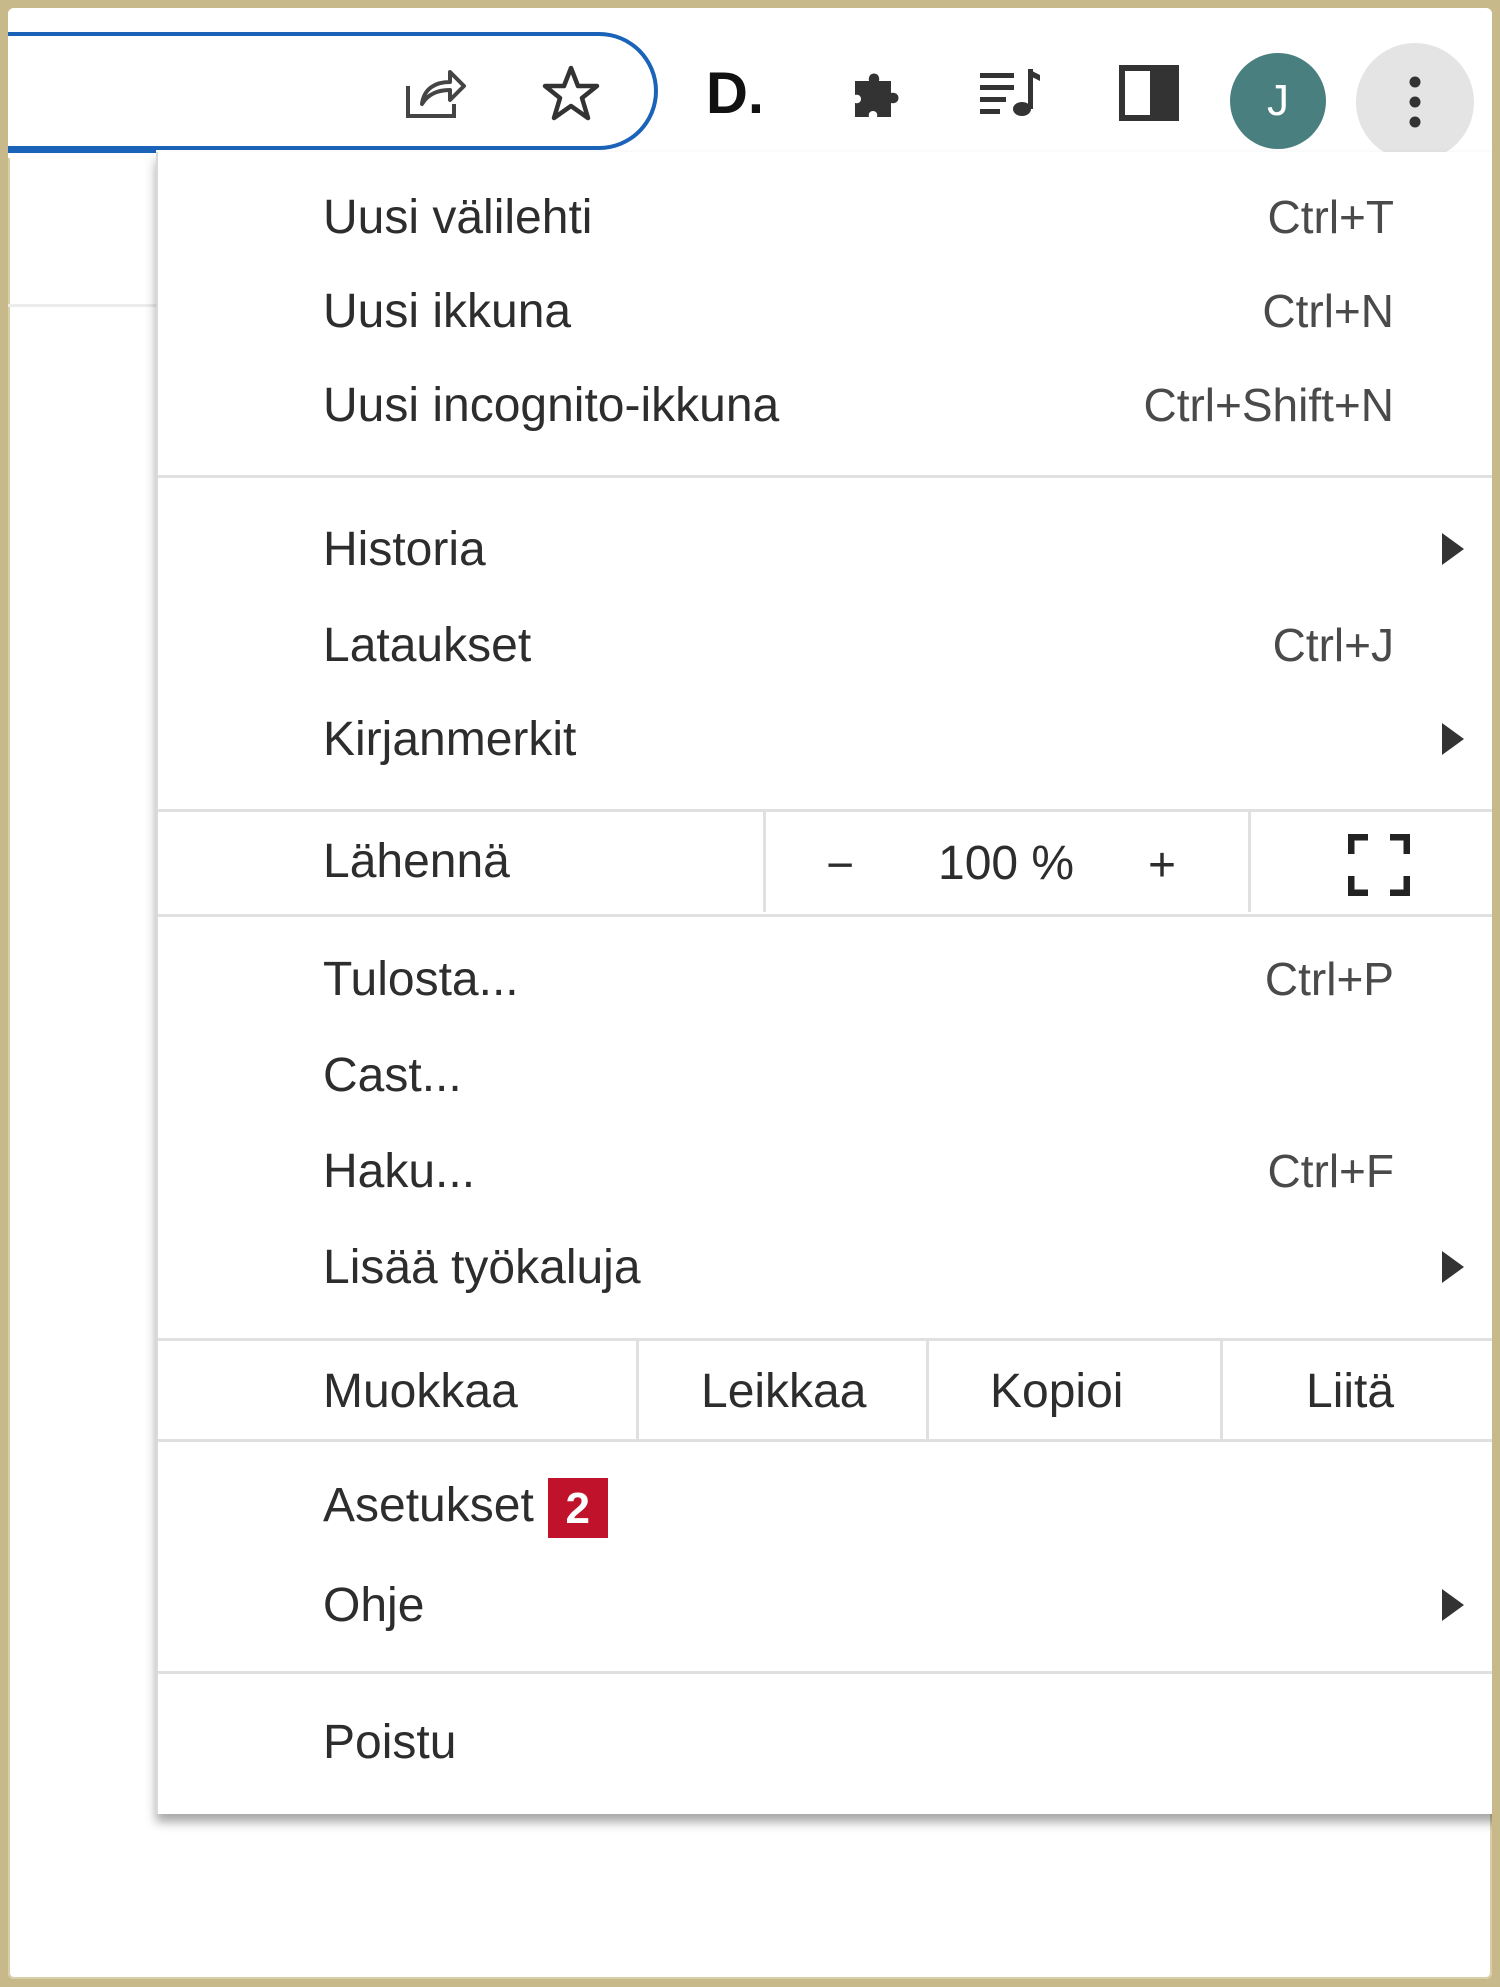  Describe the element at coordinates (551, 405) in the screenshot. I see `menu-item-label: Uusi incognito-ikkuna` at that location.